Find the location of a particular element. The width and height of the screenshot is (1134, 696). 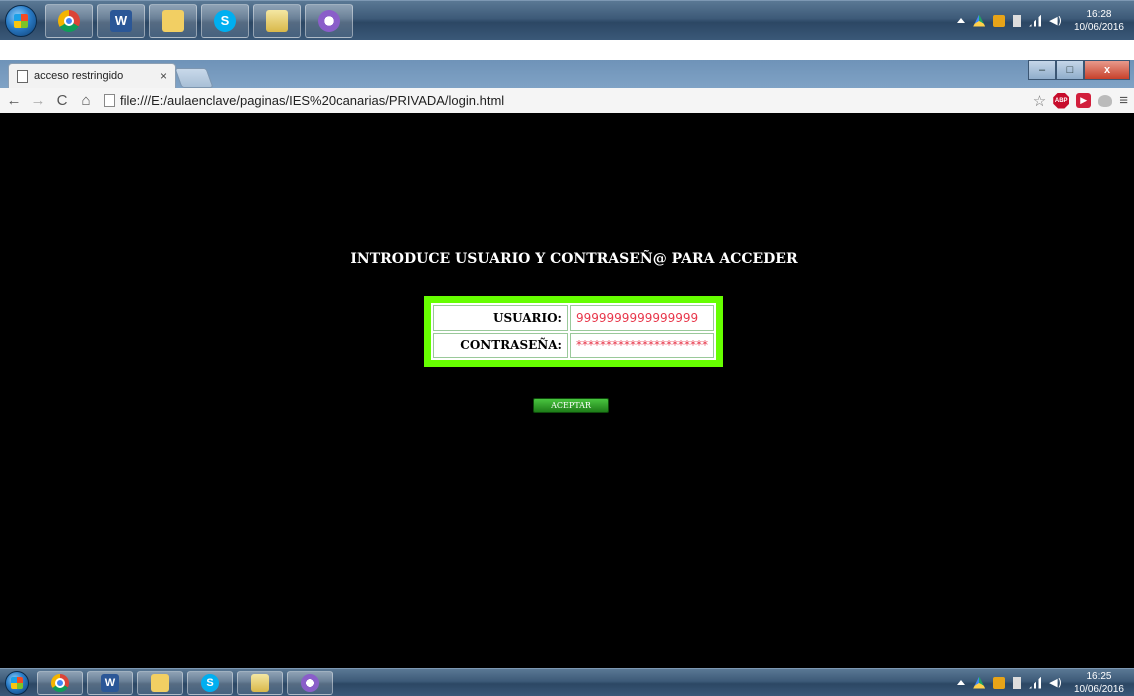

username-label: USUARIO: is located at coordinates (500, 318).